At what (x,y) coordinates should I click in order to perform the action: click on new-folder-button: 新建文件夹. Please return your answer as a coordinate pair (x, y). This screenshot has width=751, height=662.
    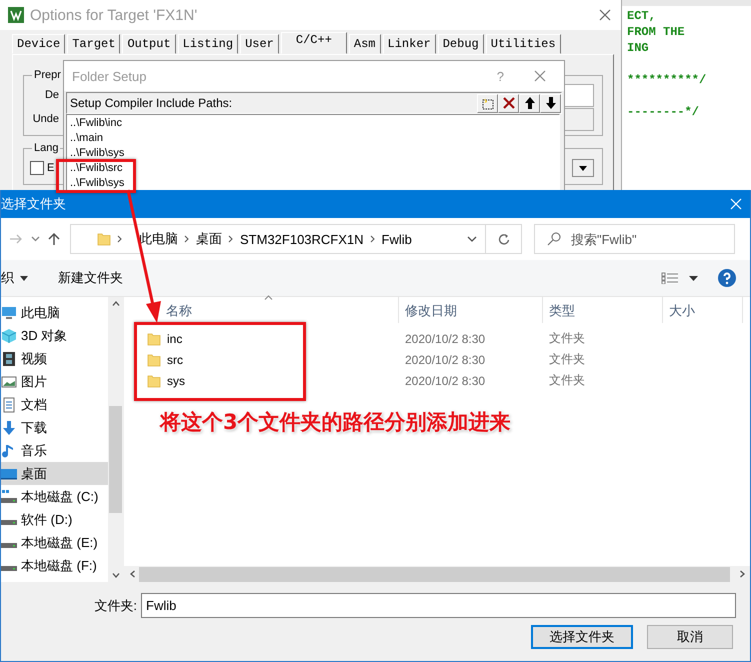
    Looking at the image, I should click on (90, 278).